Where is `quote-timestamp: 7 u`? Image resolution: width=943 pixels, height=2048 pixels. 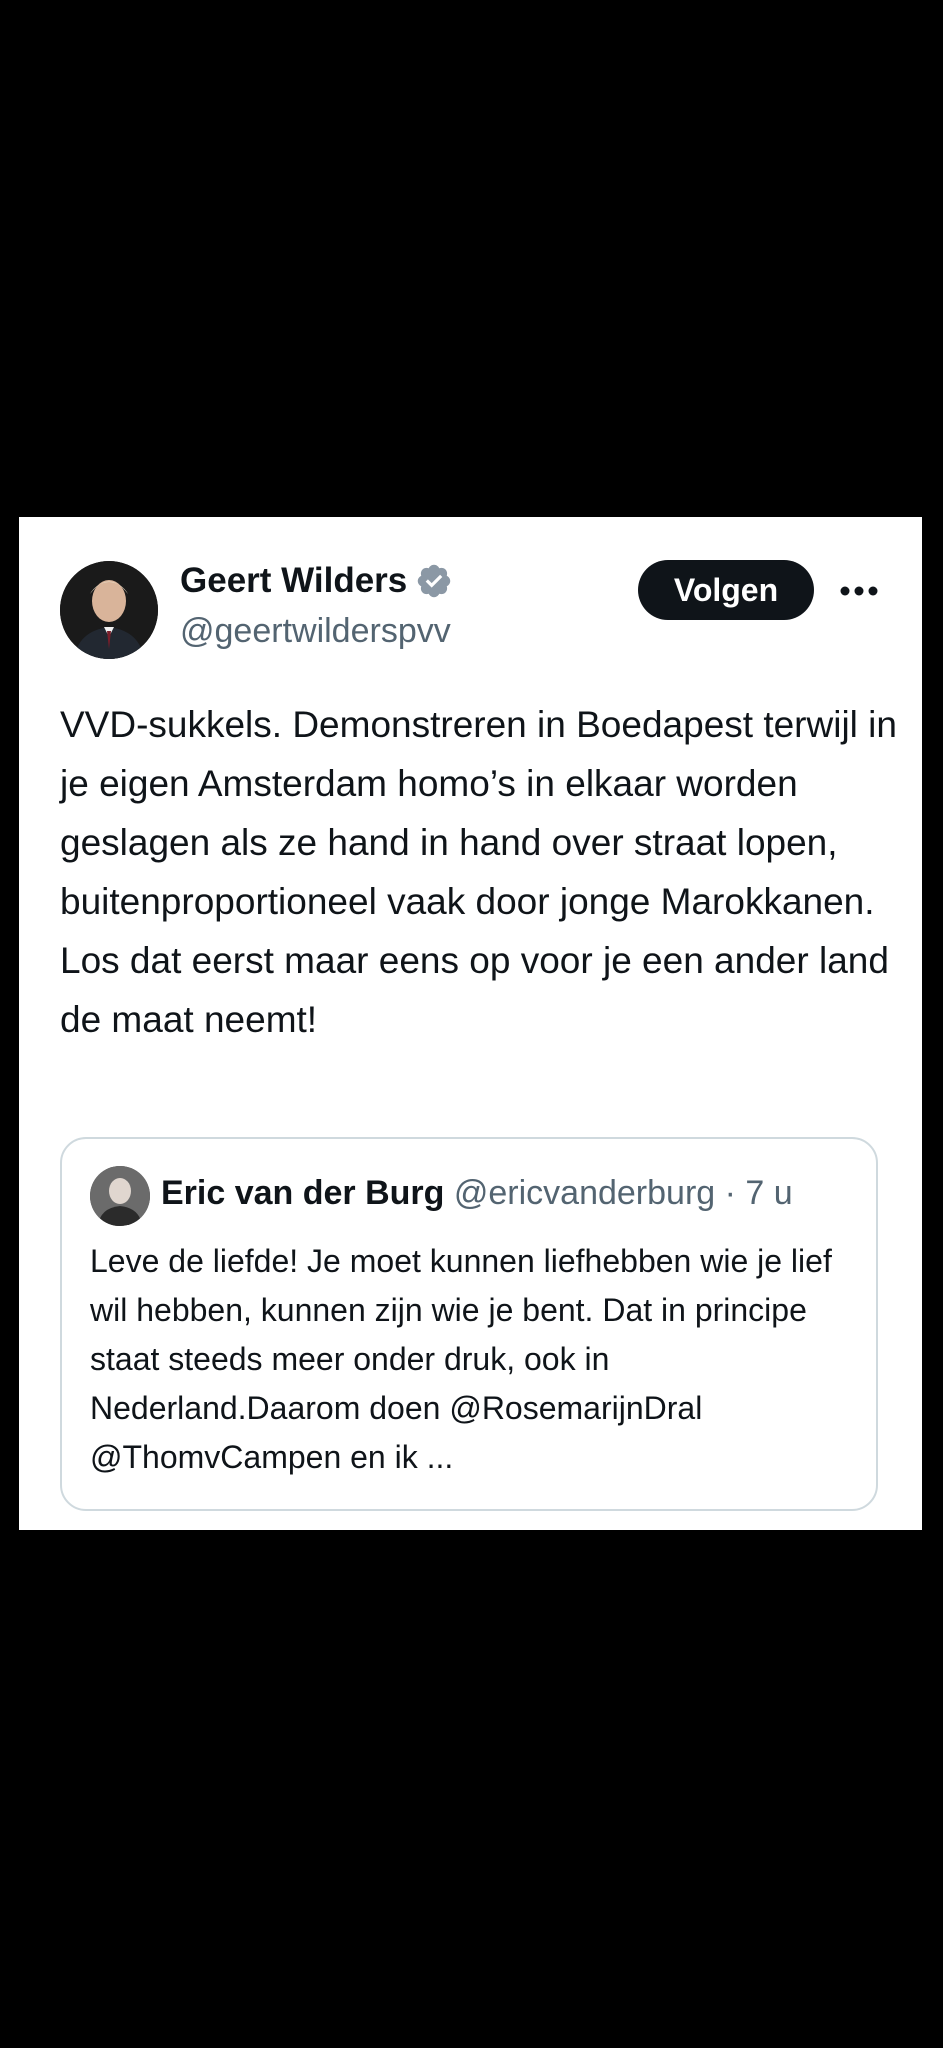
quote-timestamp: 7 u is located at coordinates (768, 1193).